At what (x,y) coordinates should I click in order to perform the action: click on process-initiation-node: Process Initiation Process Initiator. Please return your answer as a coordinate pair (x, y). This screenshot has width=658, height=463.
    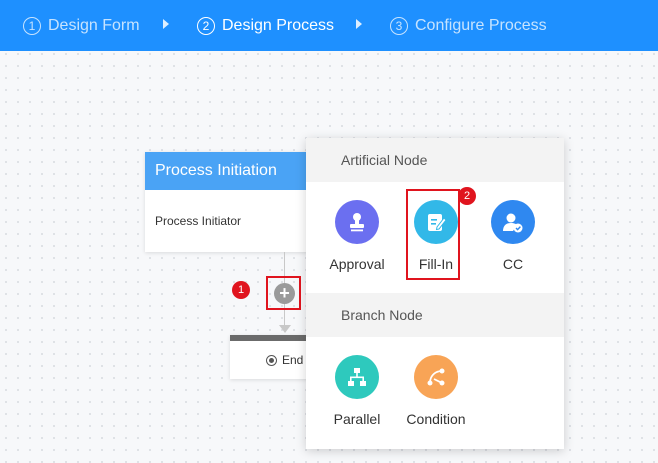
    Looking at the image, I should click on (232, 202).